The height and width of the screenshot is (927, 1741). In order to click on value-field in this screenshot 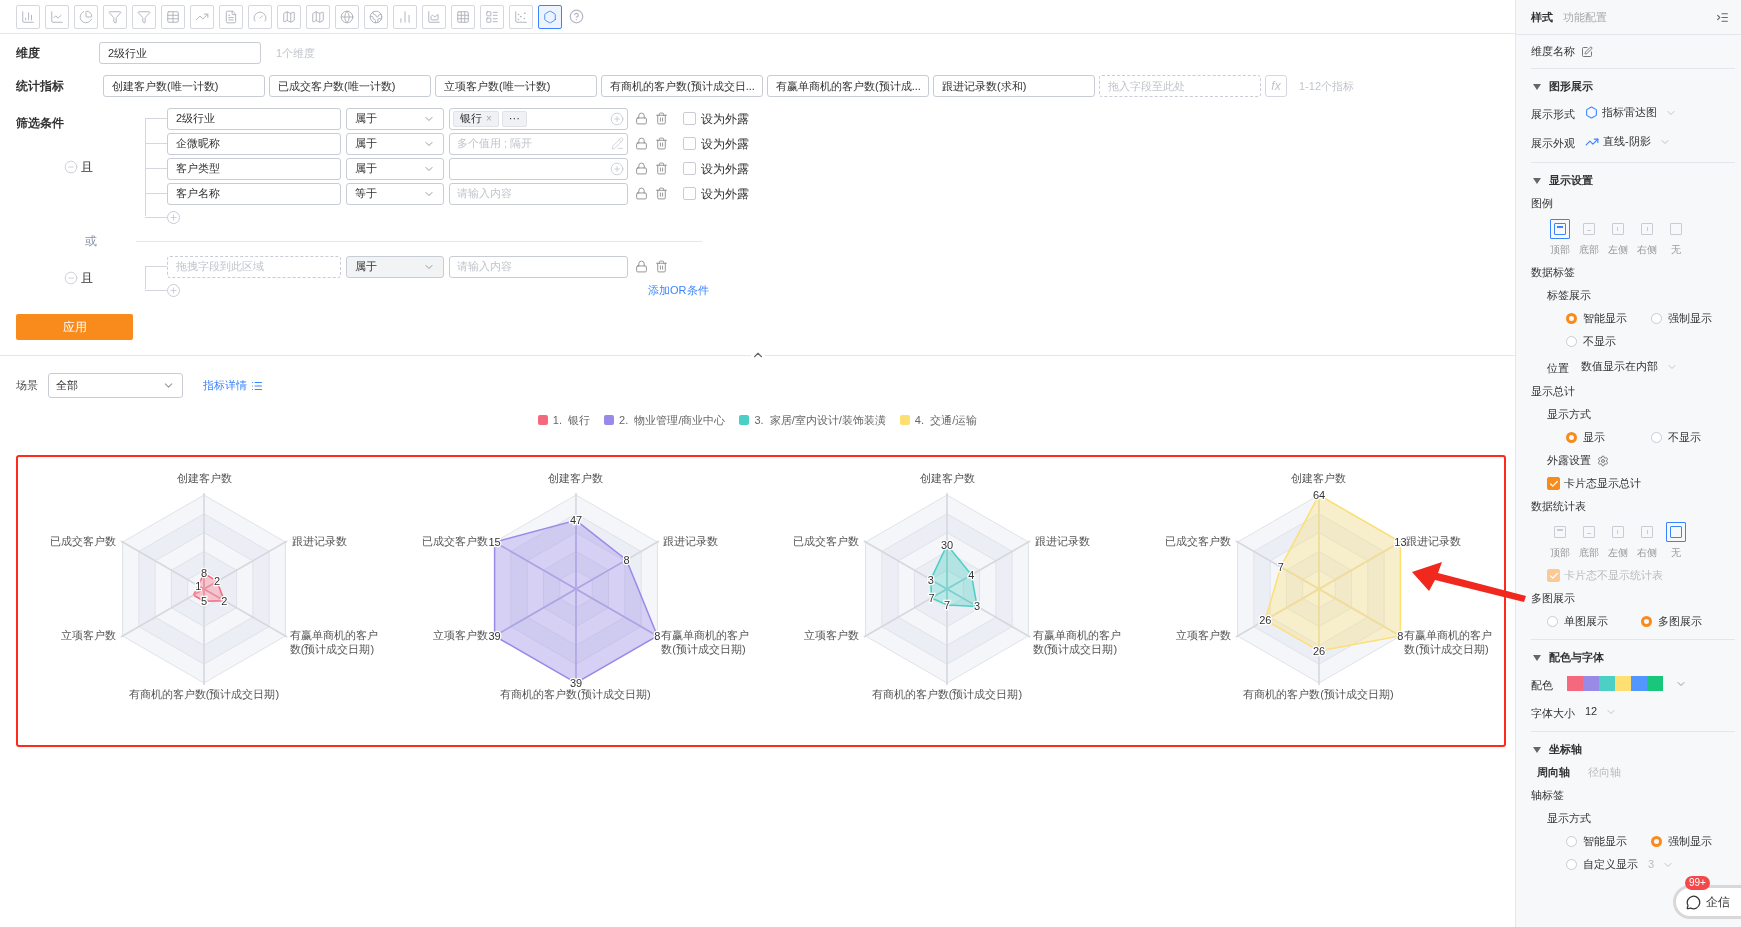, I will do `click(538, 168)`.